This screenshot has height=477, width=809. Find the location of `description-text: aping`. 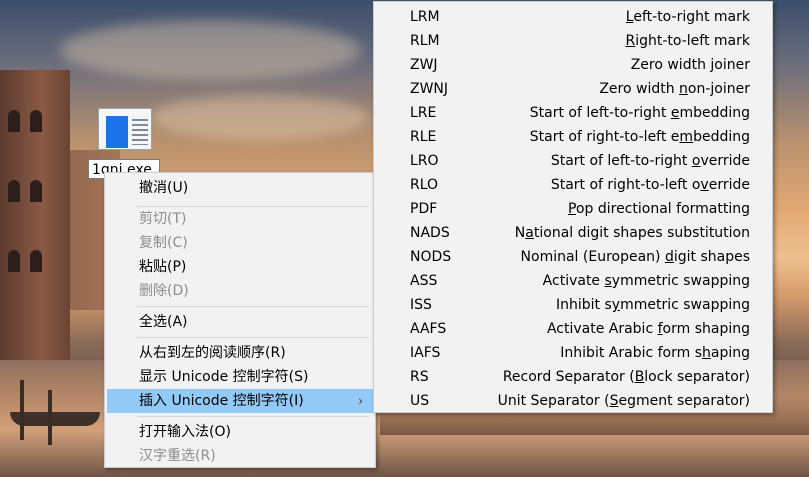

description-text: aping is located at coordinates (730, 353).